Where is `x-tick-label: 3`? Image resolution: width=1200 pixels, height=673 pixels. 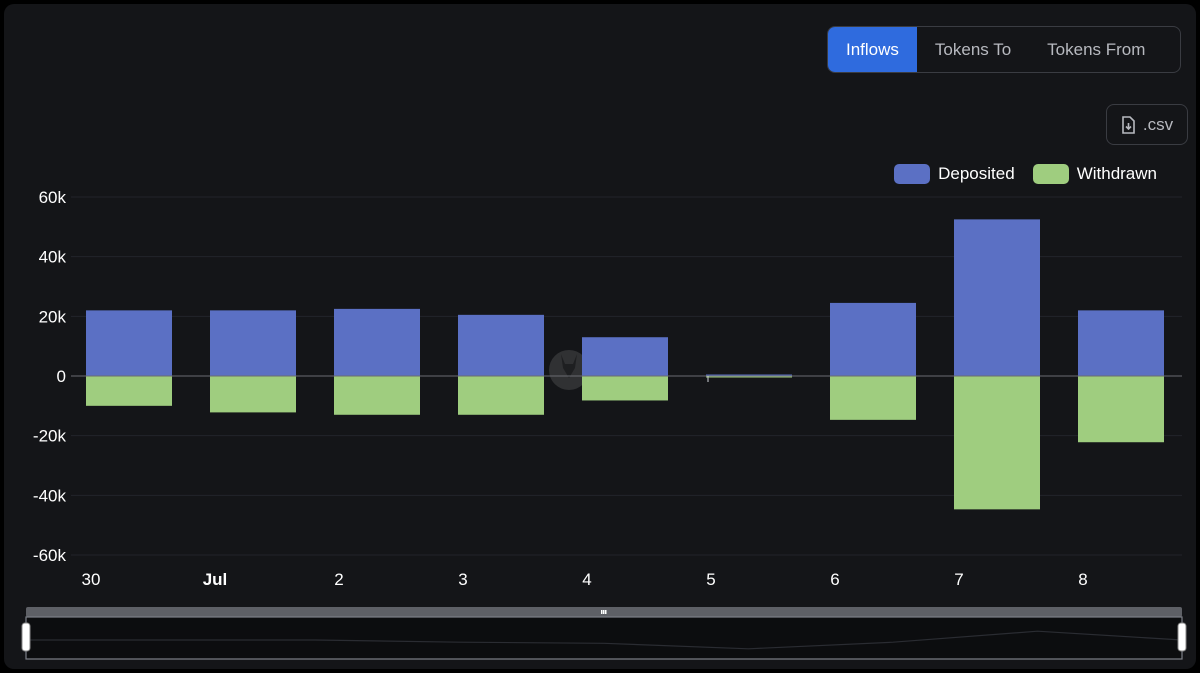
x-tick-label: 3 is located at coordinates (462, 579).